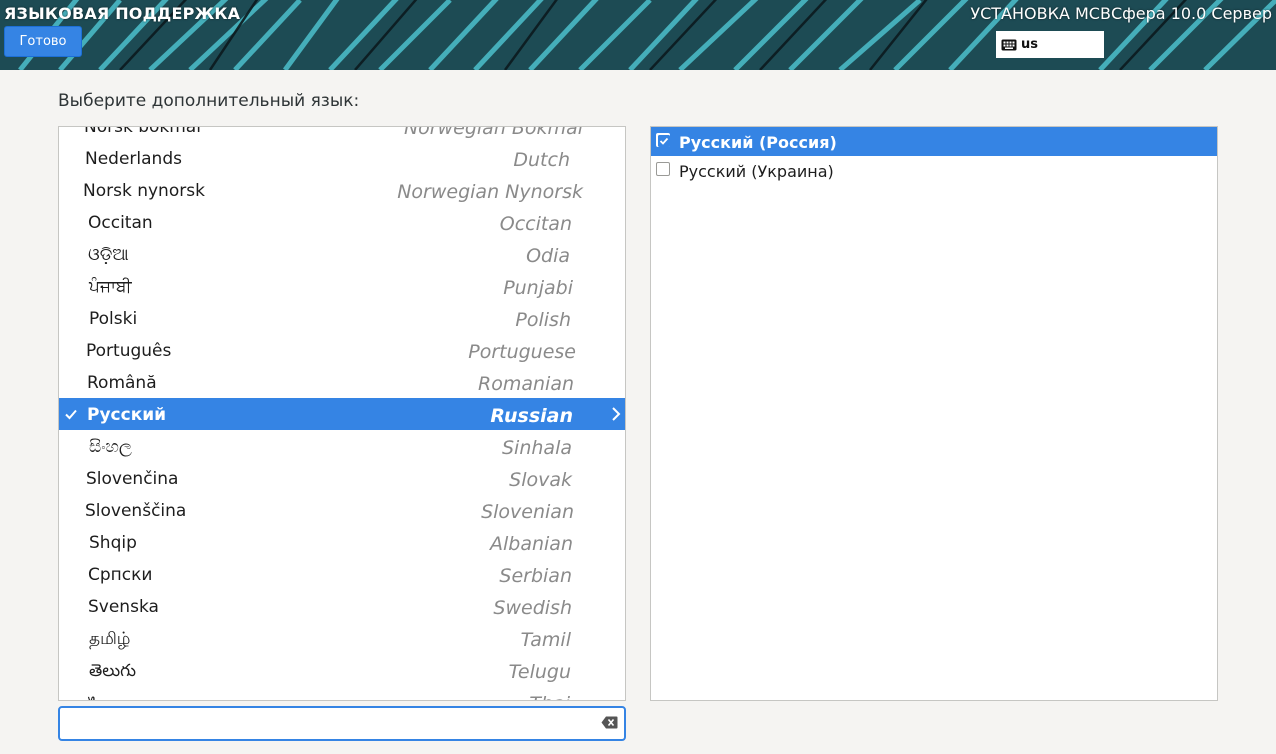 The image size is (1276, 754). Describe the element at coordinates (110, 287) in the screenshot. I see `language-native-name: ਪੰਜਾਬੀ` at that location.